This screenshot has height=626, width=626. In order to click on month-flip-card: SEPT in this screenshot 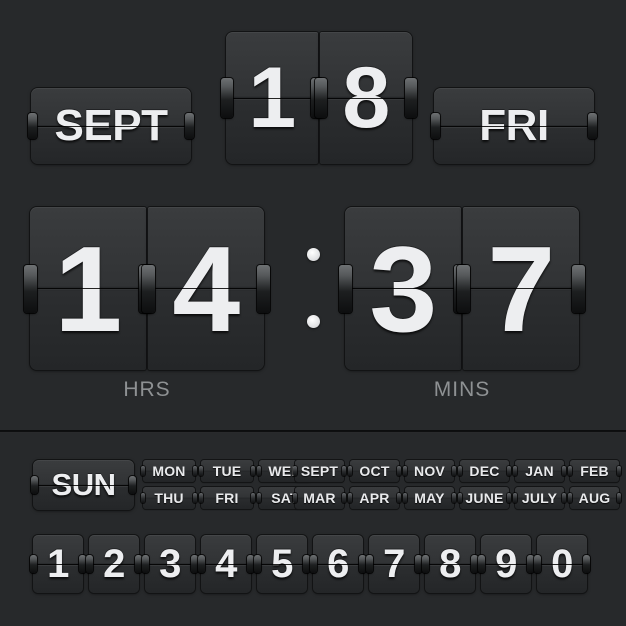, I will do `click(111, 126)`.